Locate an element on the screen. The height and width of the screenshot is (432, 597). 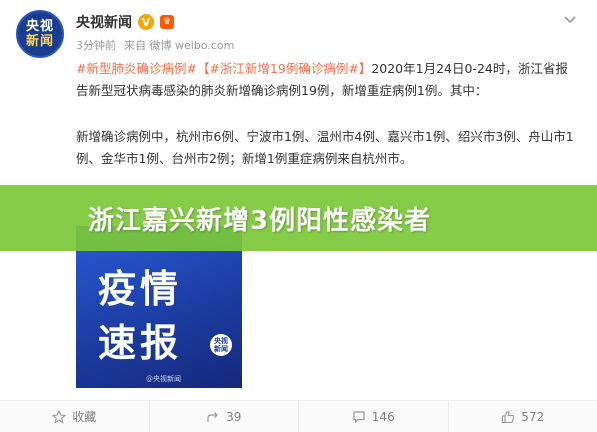
account-name: 央视新闻 is located at coordinates (104, 22).